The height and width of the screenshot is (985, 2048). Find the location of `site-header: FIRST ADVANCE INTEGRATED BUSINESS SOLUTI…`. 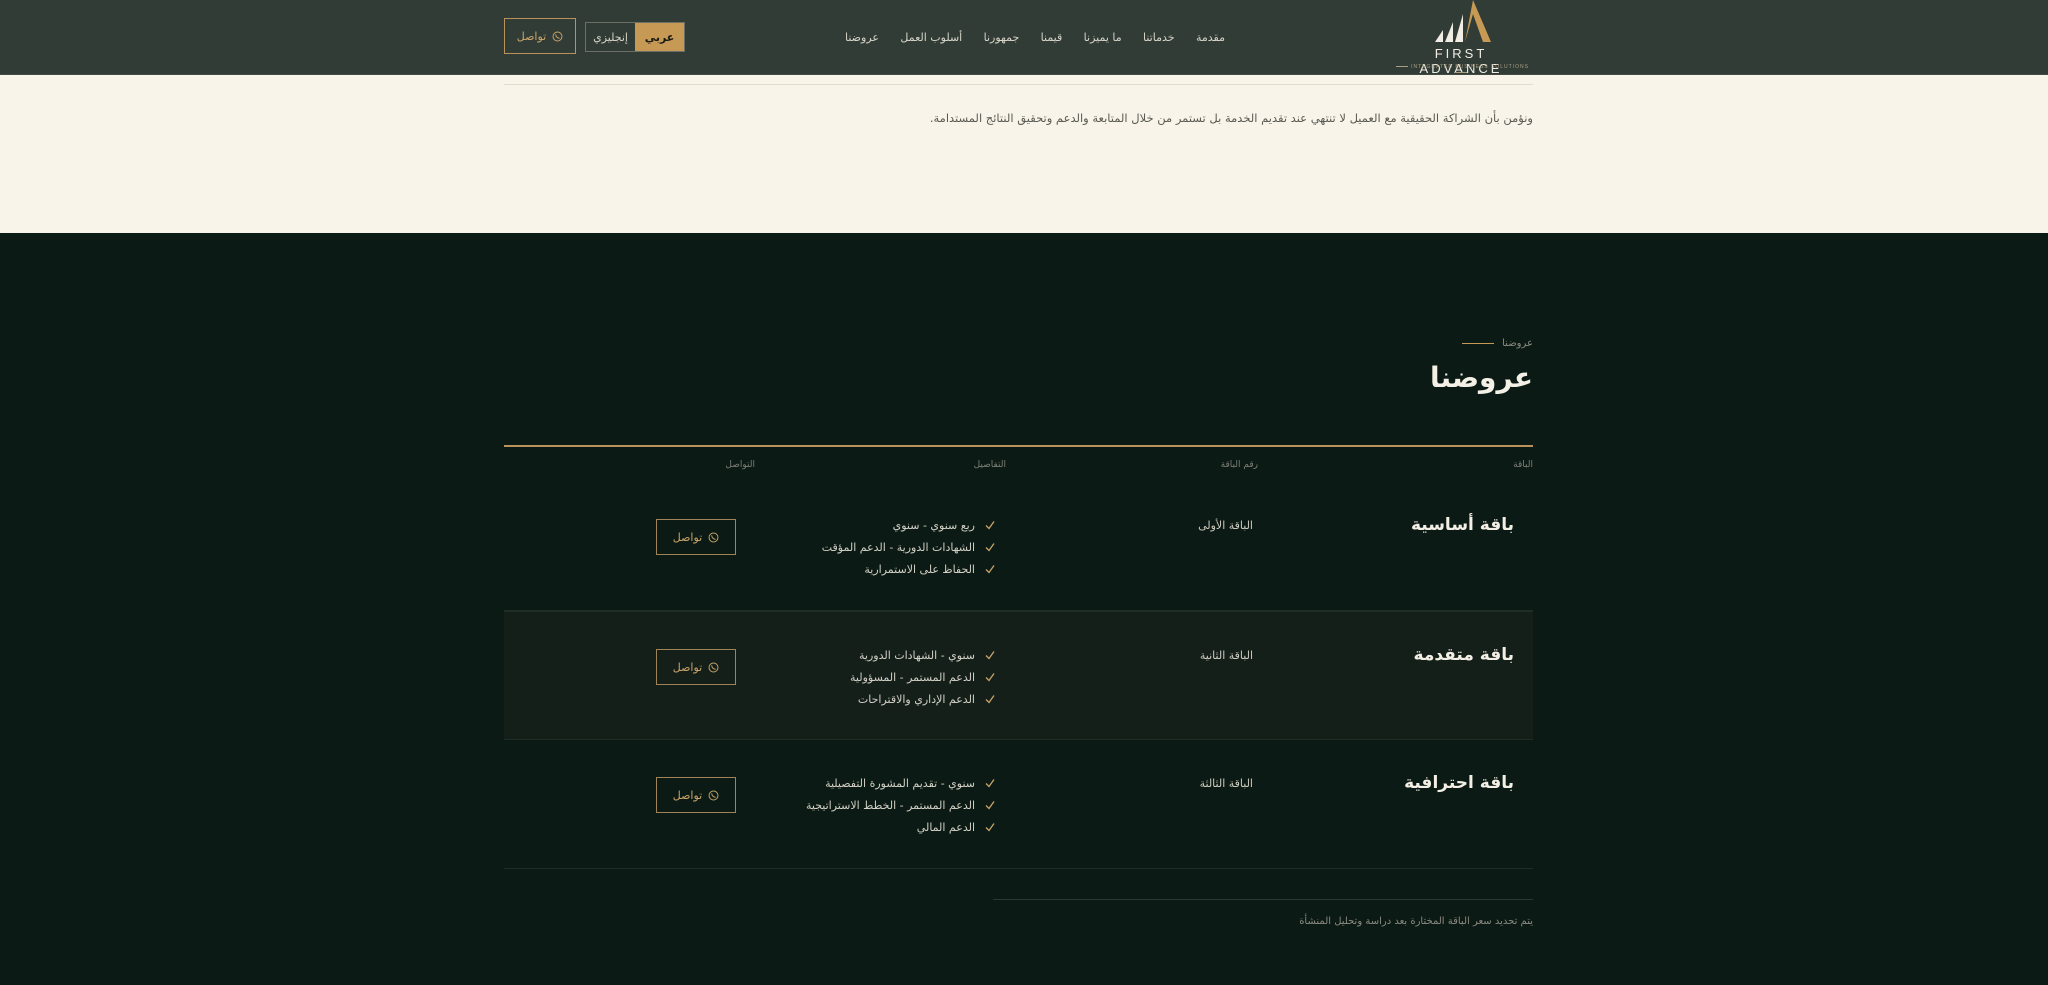

site-header: FIRST ADVANCE INTEGRATED BUSINESS SOLUTI… is located at coordinates (1024, 38).